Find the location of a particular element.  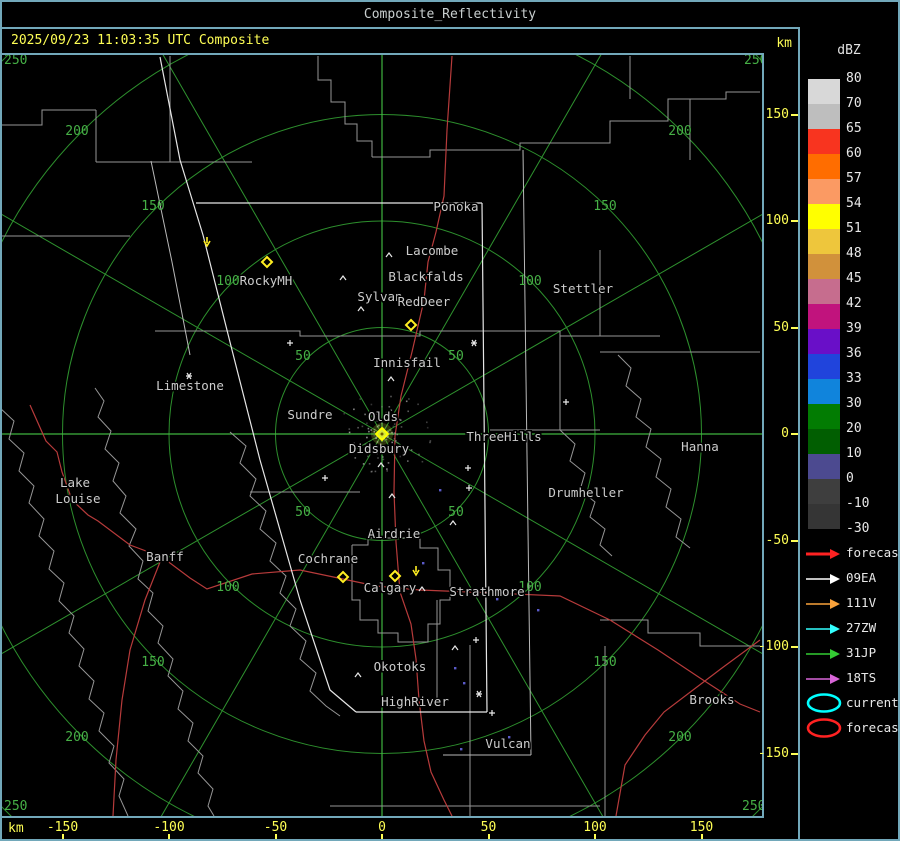

vector-label: 27ZW is located at coordinates (861, 627).